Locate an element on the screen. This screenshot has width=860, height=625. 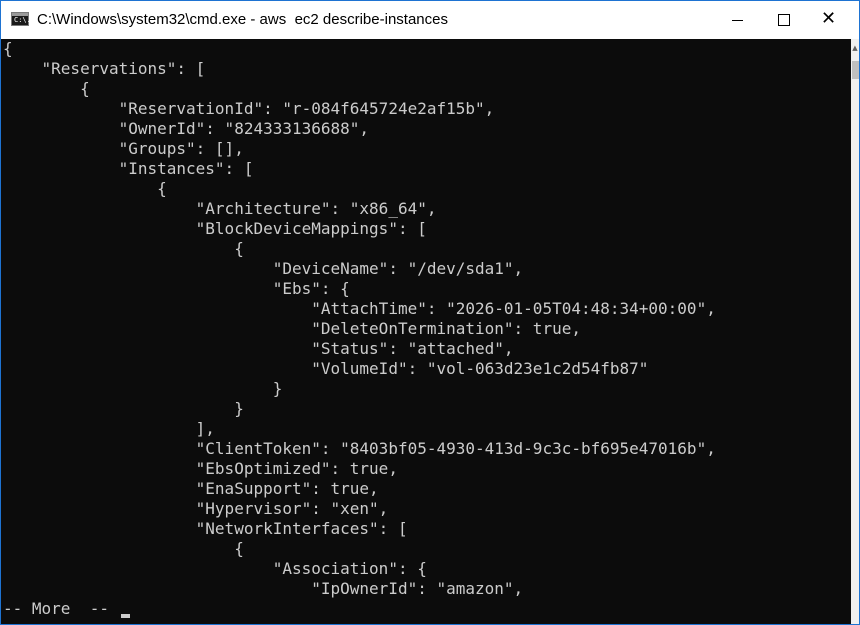
minimize-button is located at coordinates (737, 20).